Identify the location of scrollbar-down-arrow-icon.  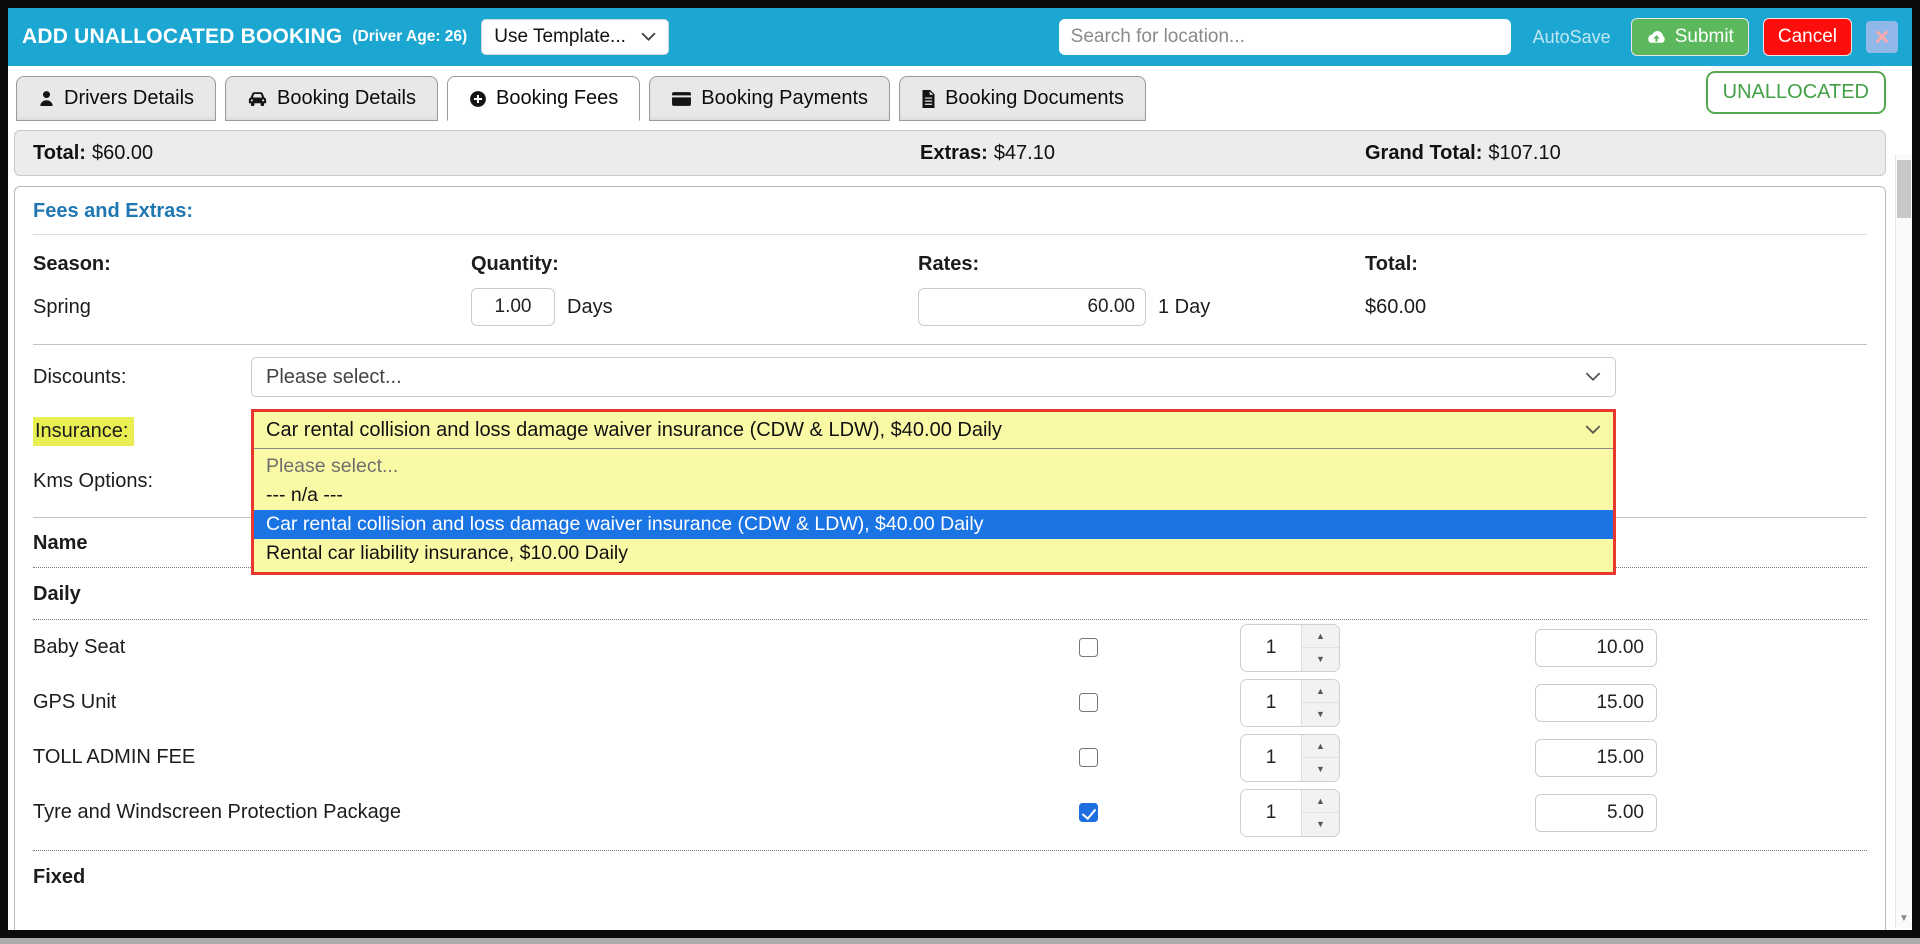
(1904, 918).